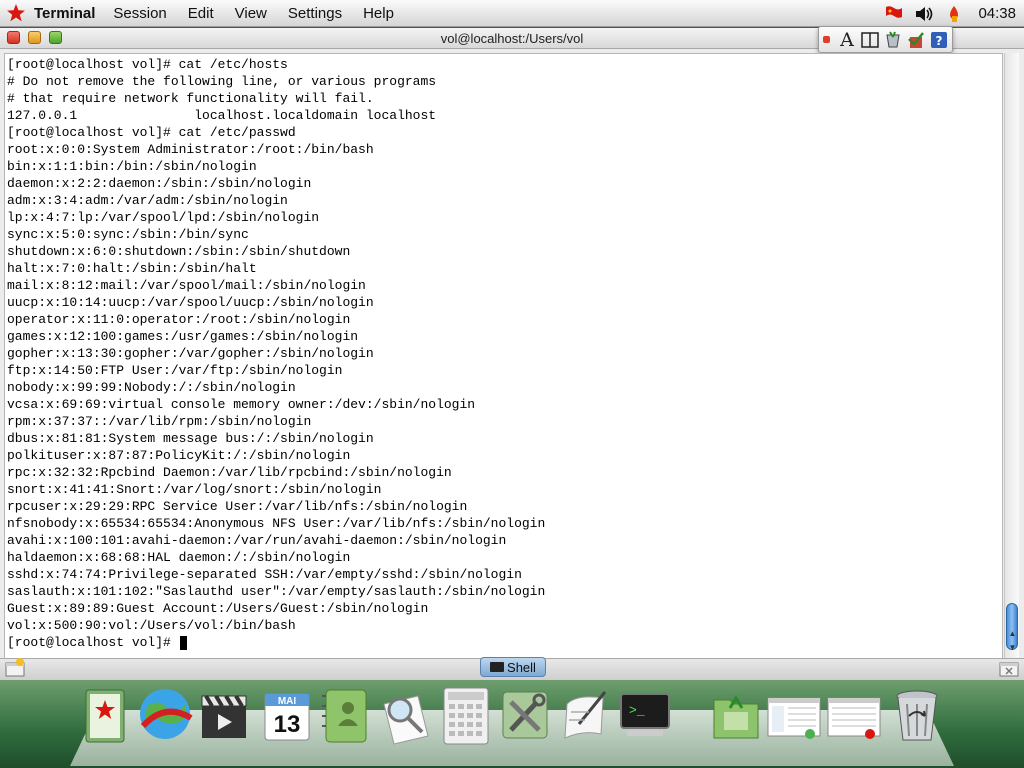  Describe the element at coordinates (406, 715) in the screenshot. I see `document-viewer-icon` at that location.